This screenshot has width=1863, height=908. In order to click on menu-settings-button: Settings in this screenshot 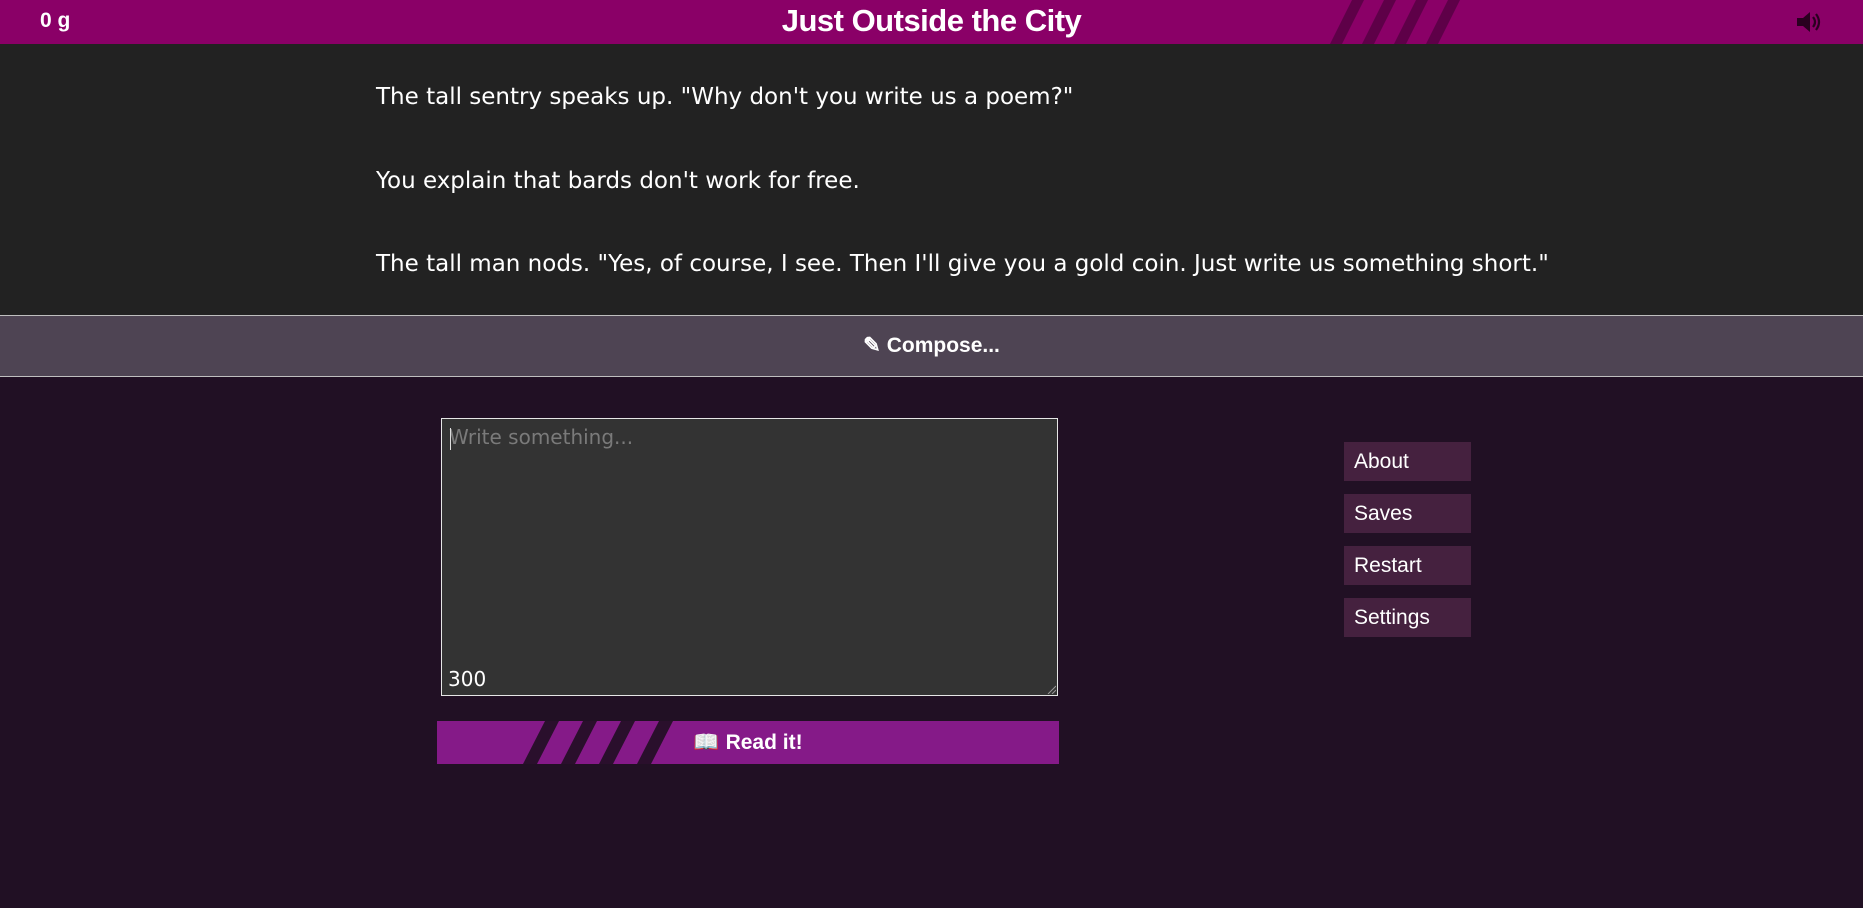, I will do `click(1407, 617)`.